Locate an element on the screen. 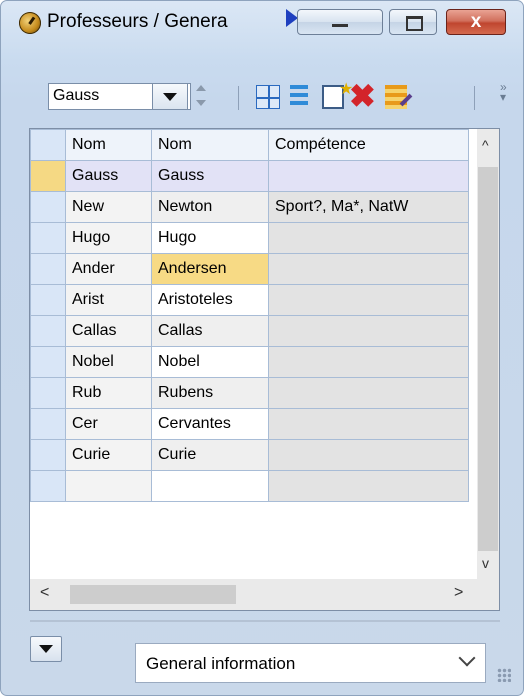 The width and height of the screenshot is (526, 698). table-row: Hugo Hugo is located at coordinates (249, 238).